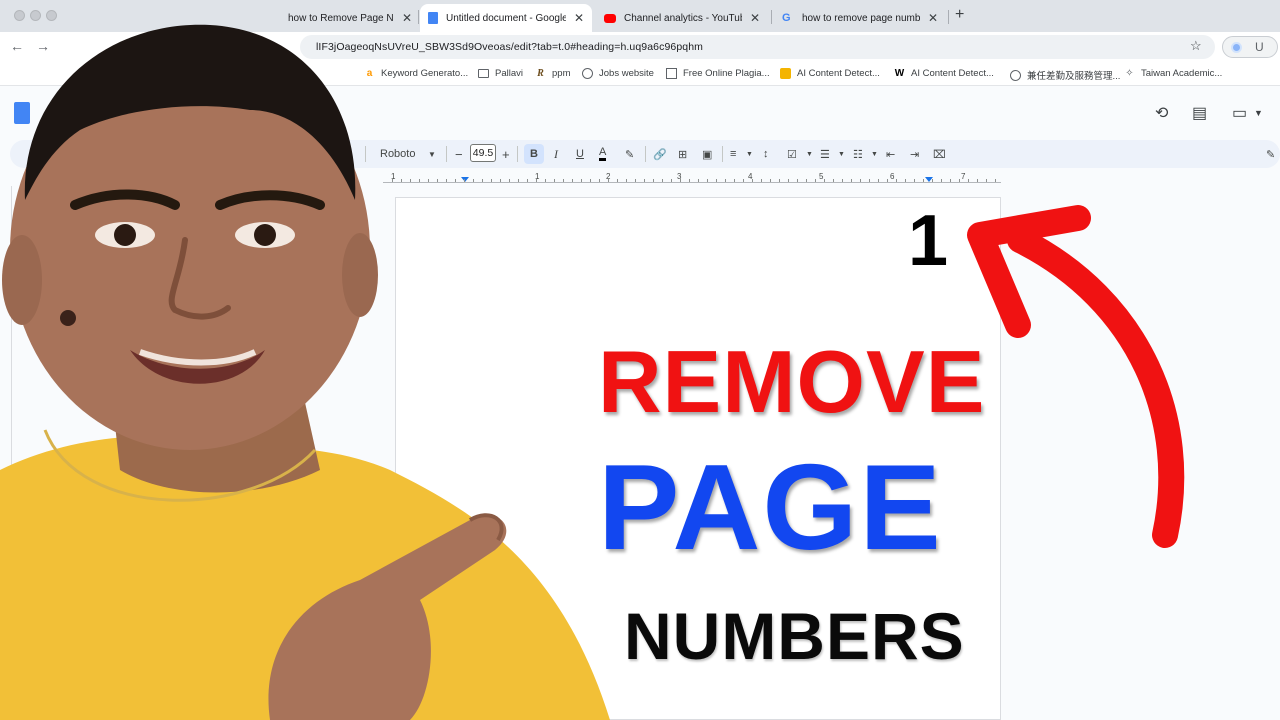 The image size is (1280, 720). What do you see at coordinates (707, 154) in the screenshot?
I see `insert-image-icon: ▣` at bounding box center [707, 154].